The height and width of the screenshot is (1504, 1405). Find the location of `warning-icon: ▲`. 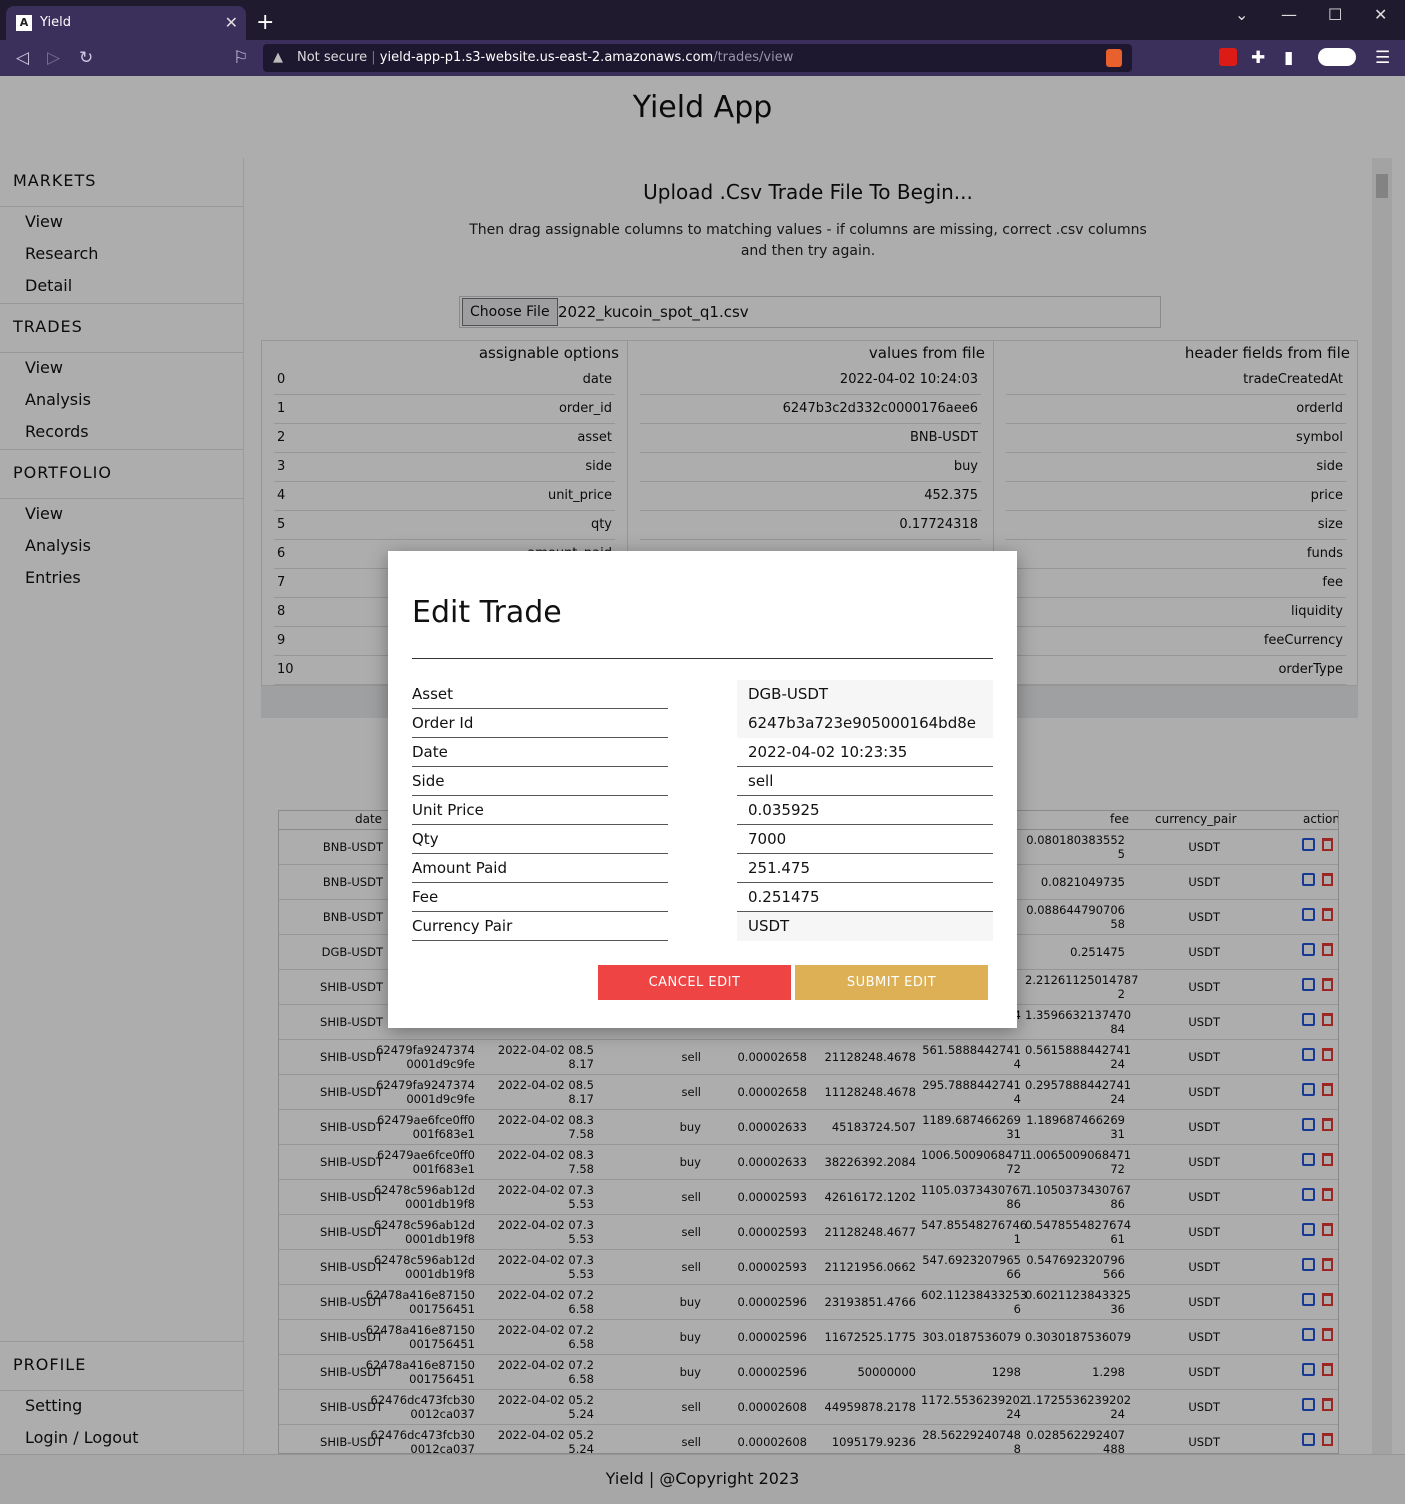

warning-icon: ▲ is located at coordinates (278, 57).